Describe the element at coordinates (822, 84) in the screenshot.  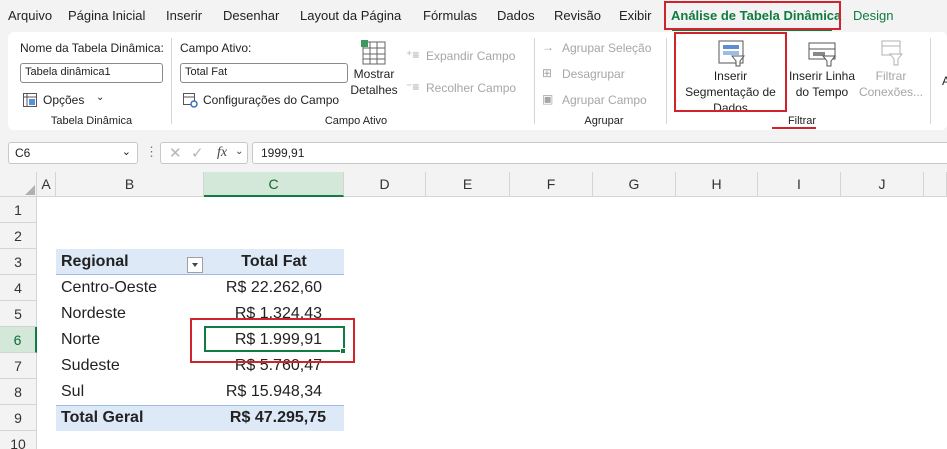
I see `insert-timeline-label: Inserir Linha do Tempo` at that location.